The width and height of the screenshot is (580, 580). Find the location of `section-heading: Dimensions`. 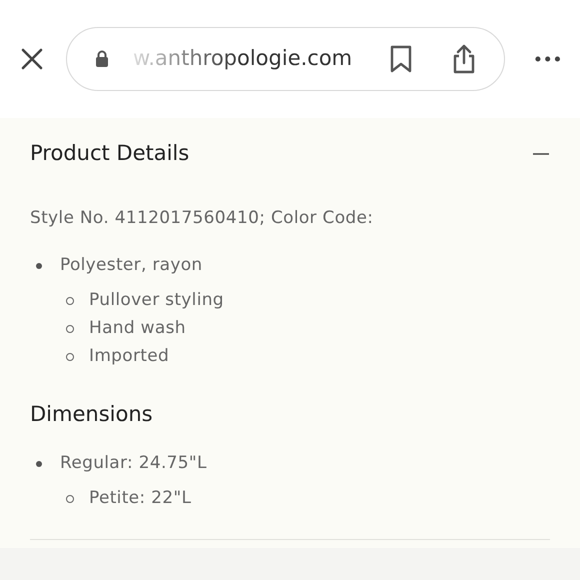

section-heading: Dimensions is located at coordinates (91, 414).